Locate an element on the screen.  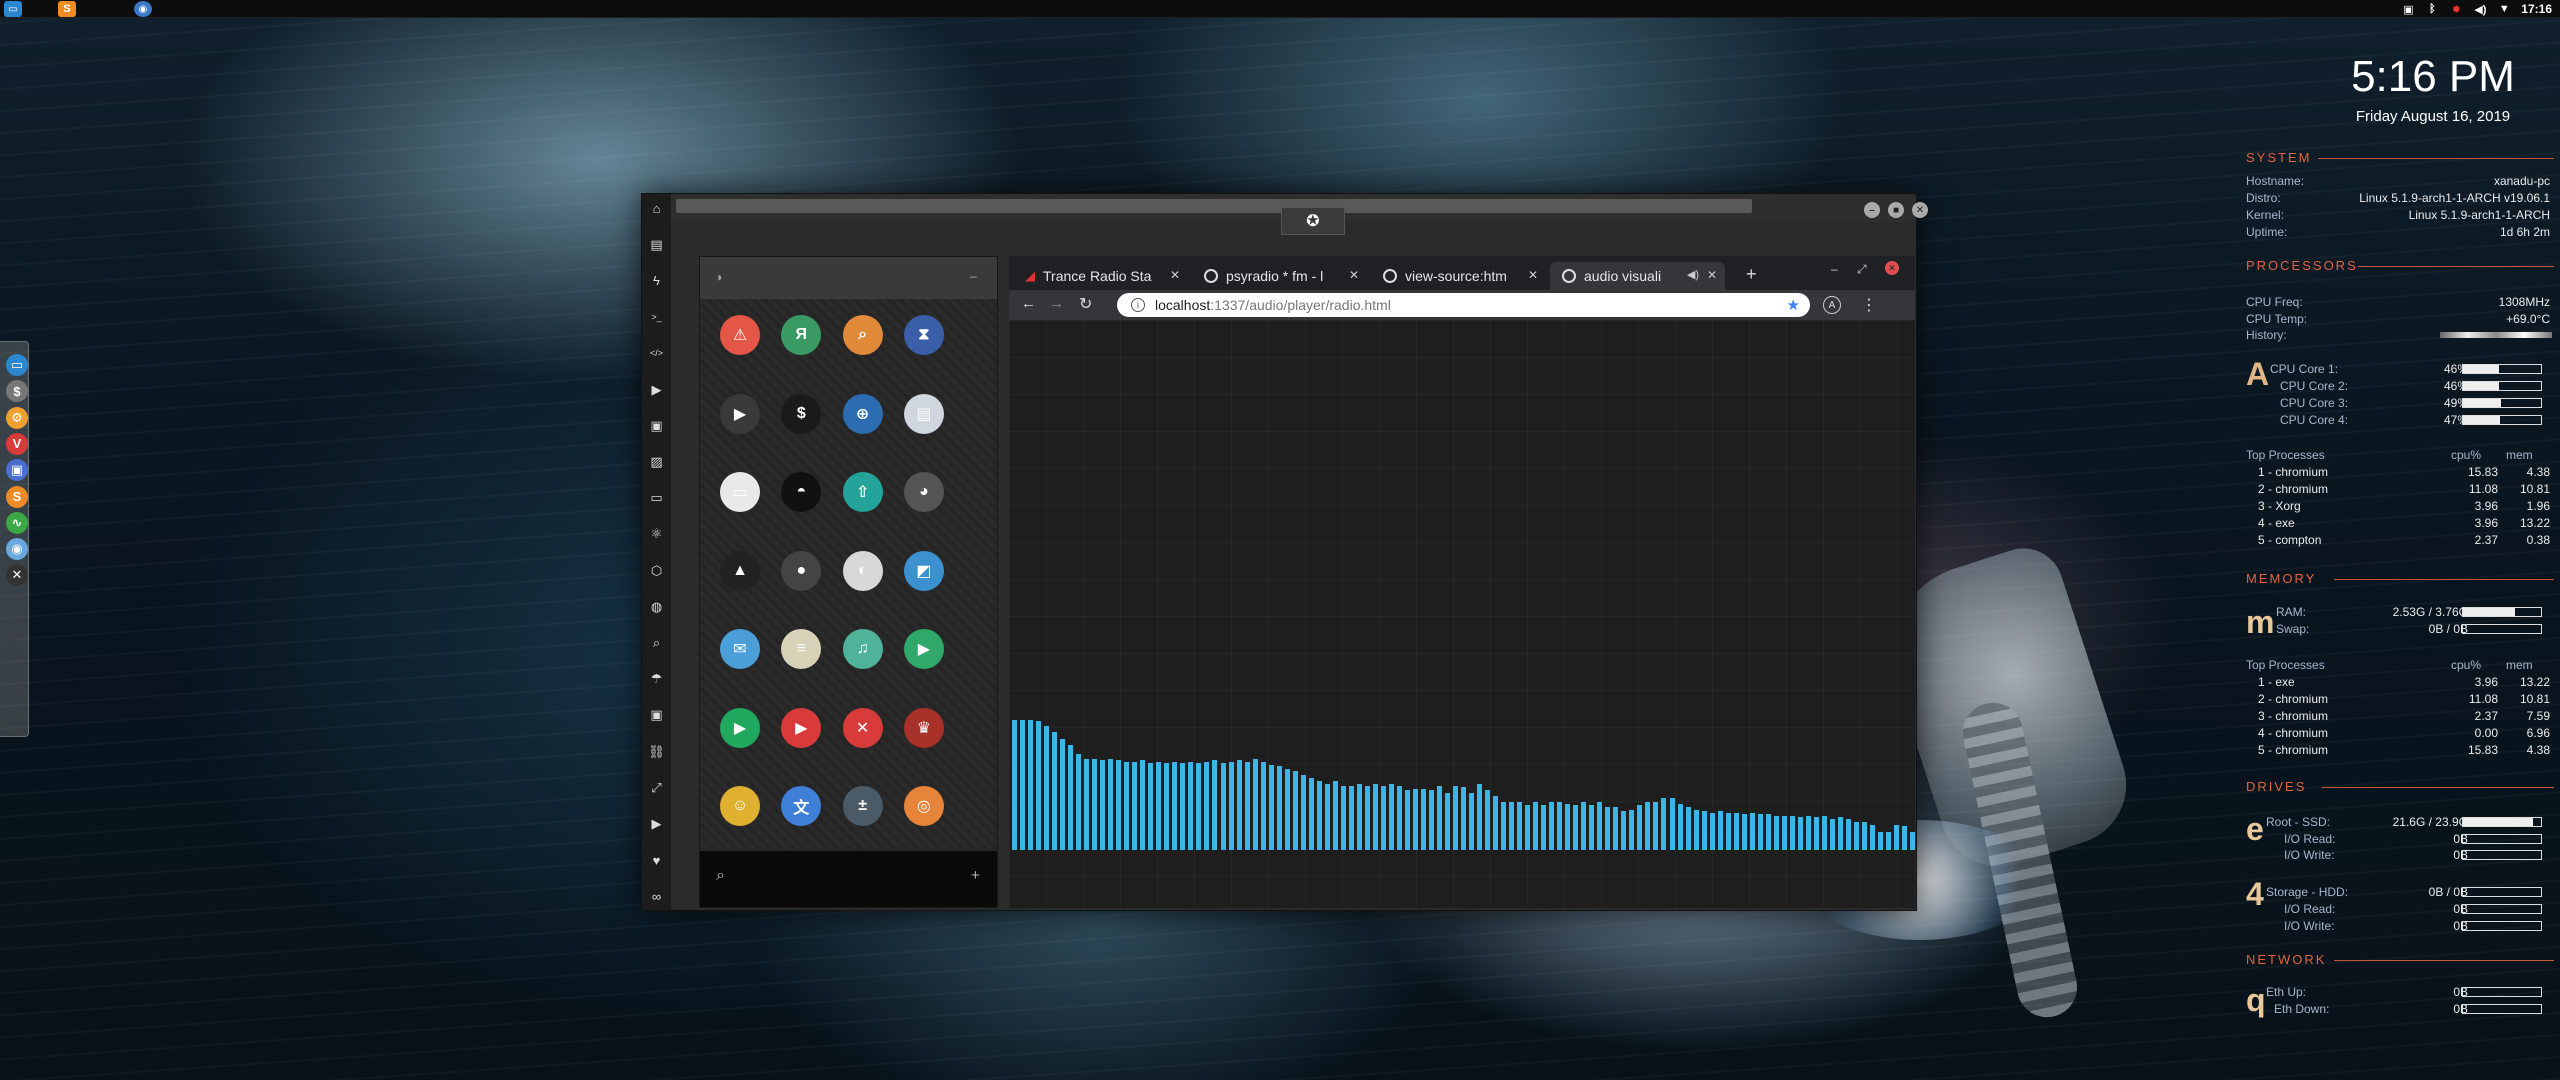
tab-audio-visualizer: audio visuali ◀) ✕ is located at coordinates (1637, 276).